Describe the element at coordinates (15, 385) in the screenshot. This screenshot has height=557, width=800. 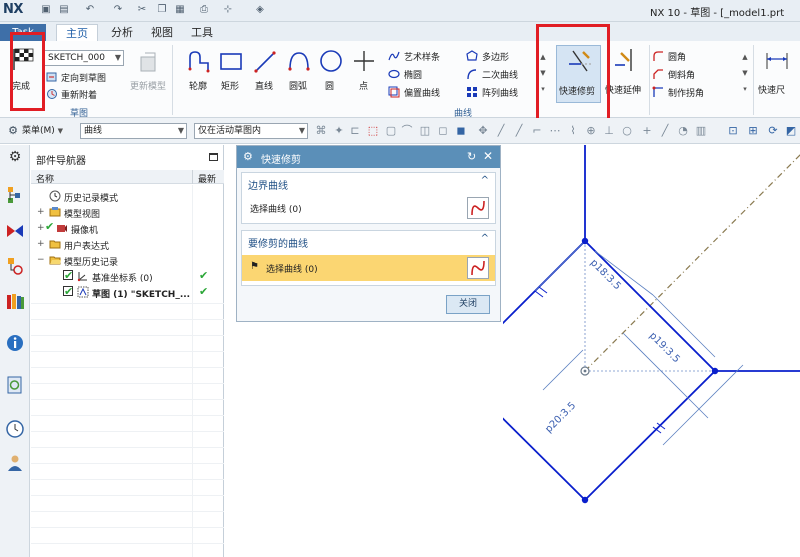
I see `history-icon` at that location.